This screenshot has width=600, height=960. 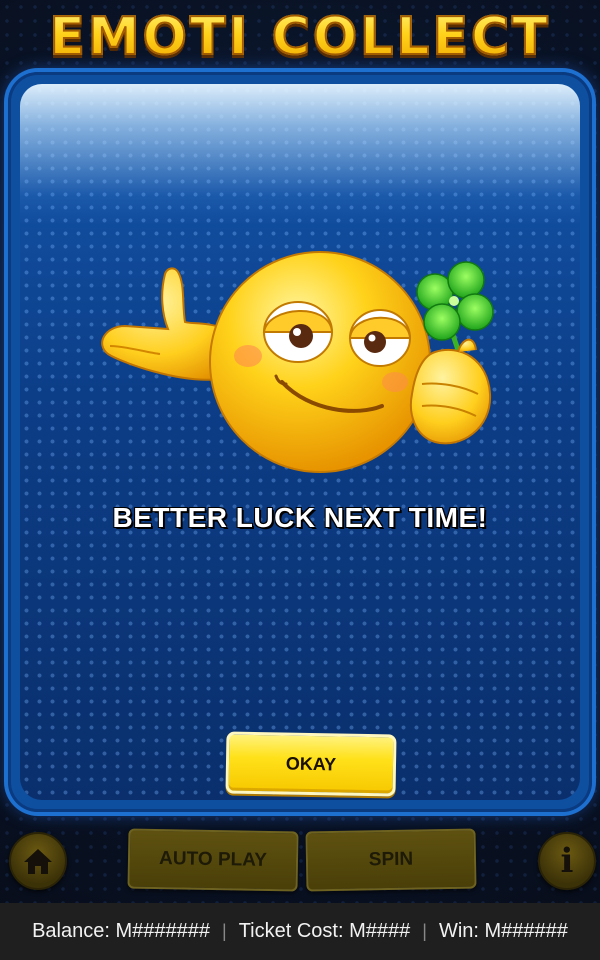 I want to click on game-title-text: EMOTI COLLECT, so click(x=299, y=37).